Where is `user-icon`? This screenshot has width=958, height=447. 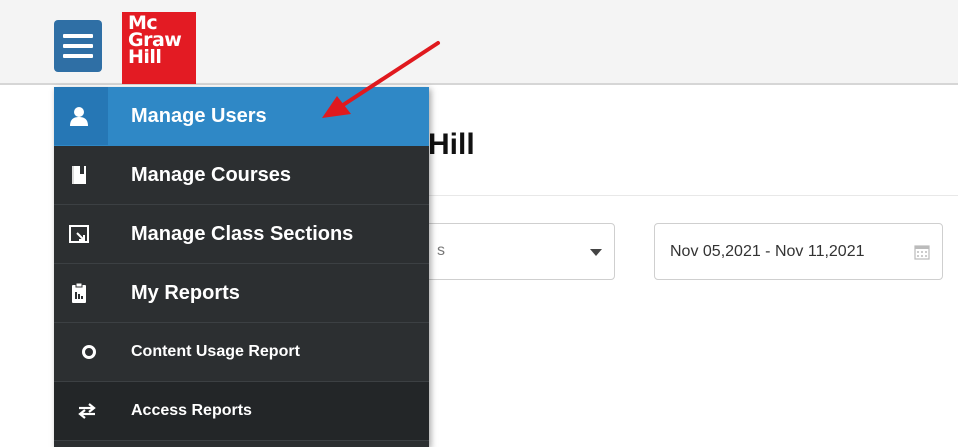 user-icon is located at coordinates (79, 116).